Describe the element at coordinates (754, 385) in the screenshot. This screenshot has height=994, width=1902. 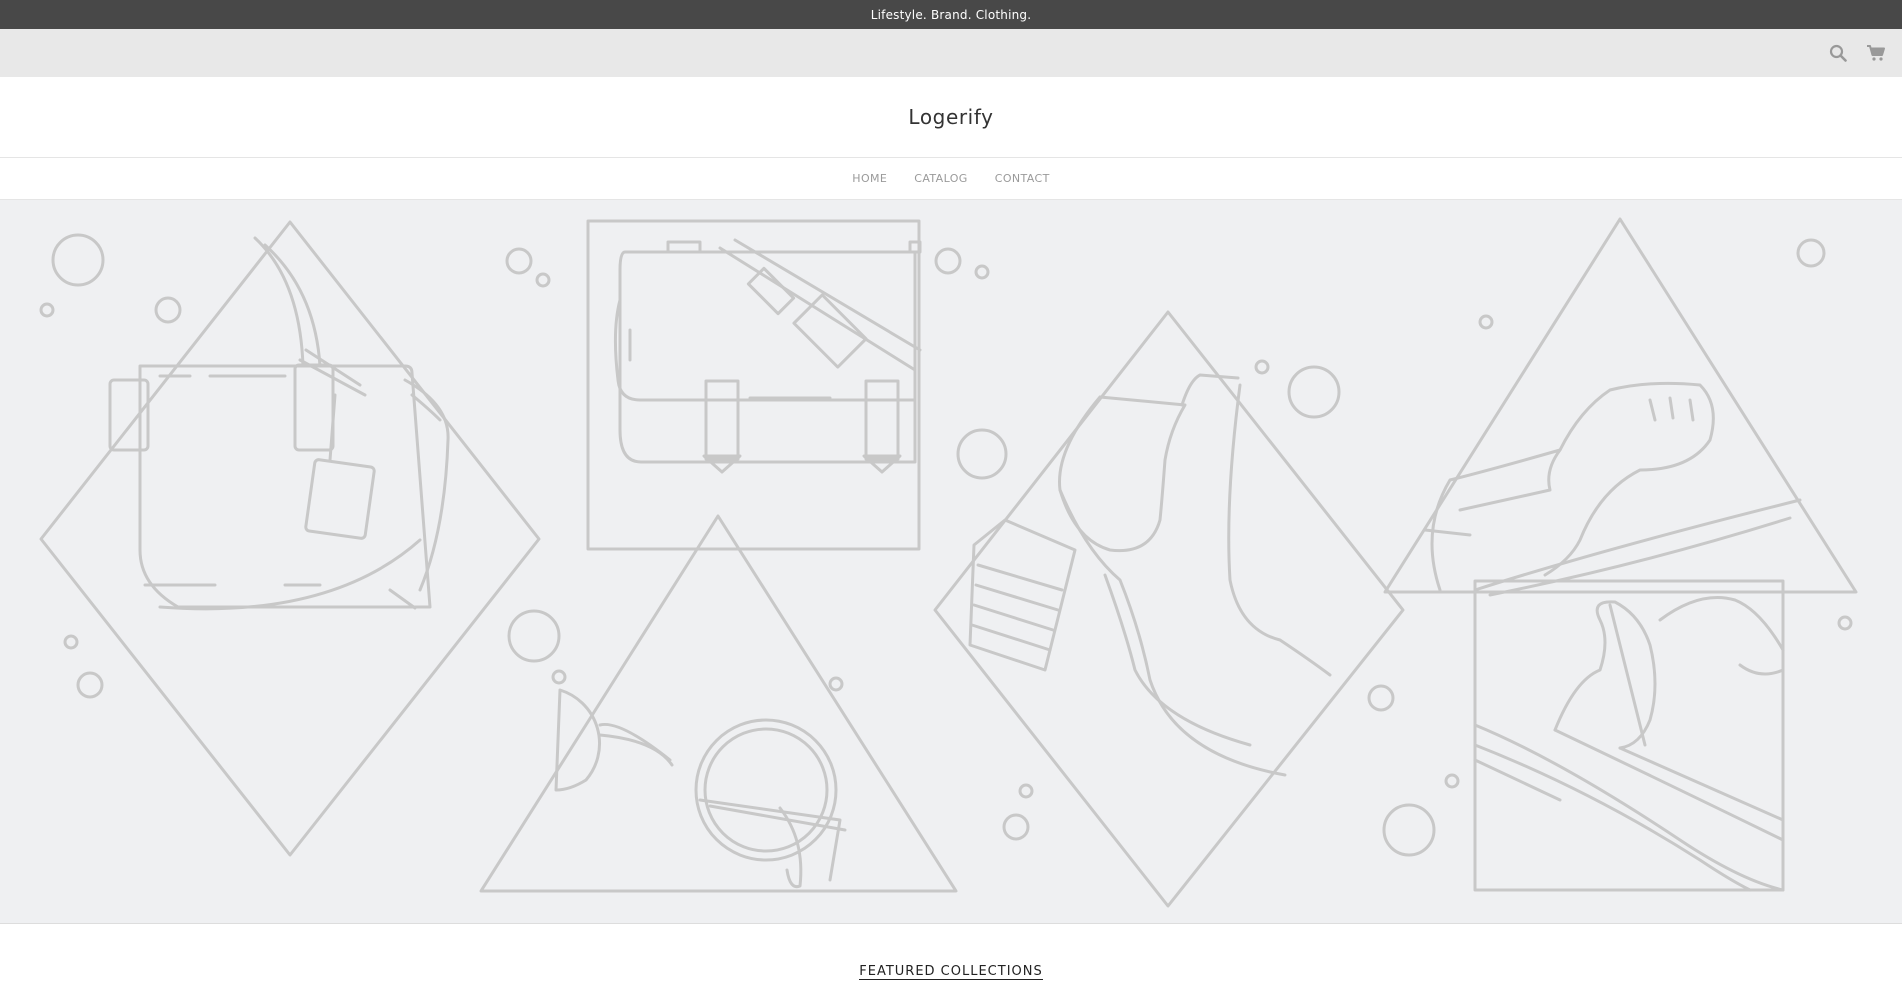
I see `messenger-bag-illustration` at that location.